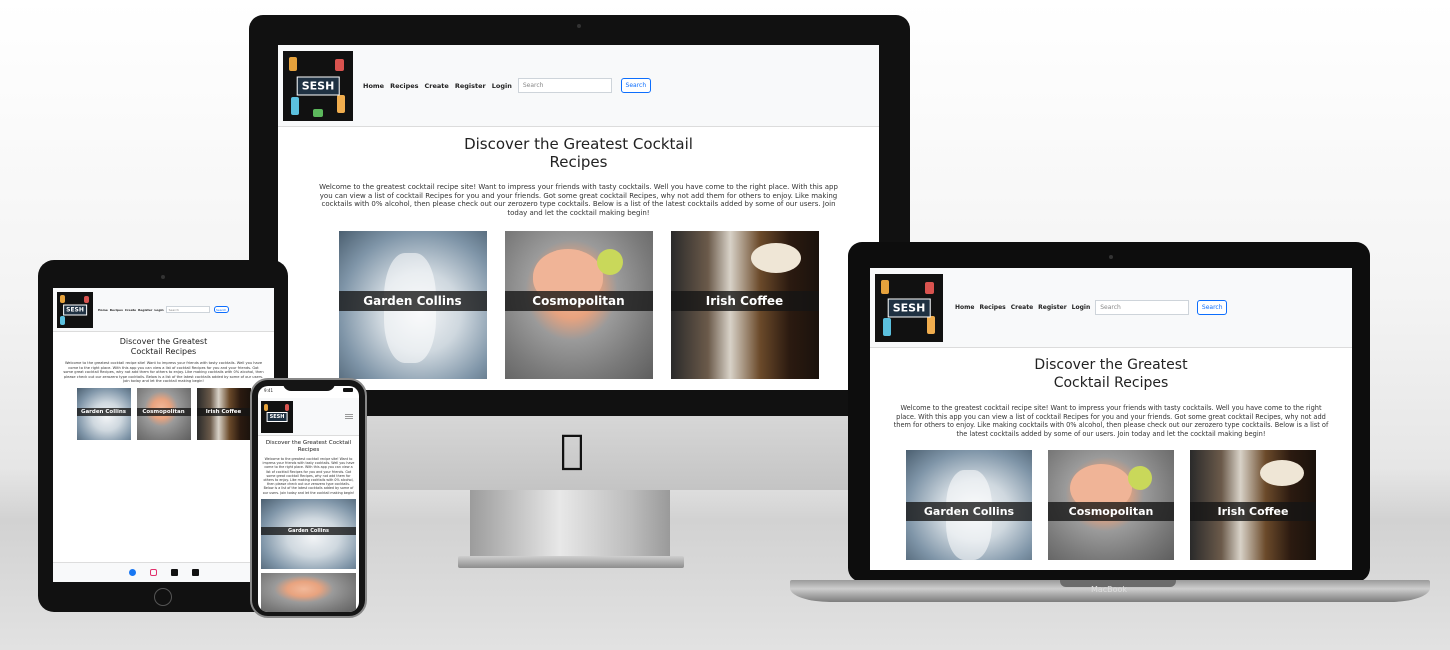  What do you see at coordinates (579, 26) in the screenshot?
I see `imac-camera` at bounding box center [579, 26].